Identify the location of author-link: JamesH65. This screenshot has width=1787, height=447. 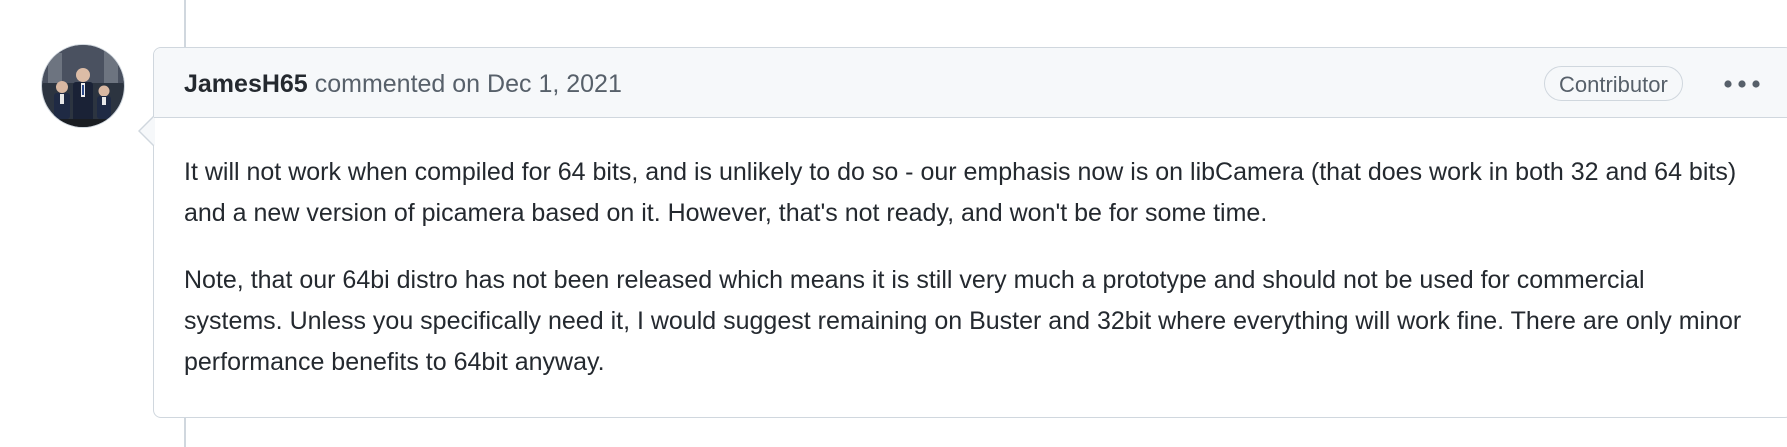
(246, 84).